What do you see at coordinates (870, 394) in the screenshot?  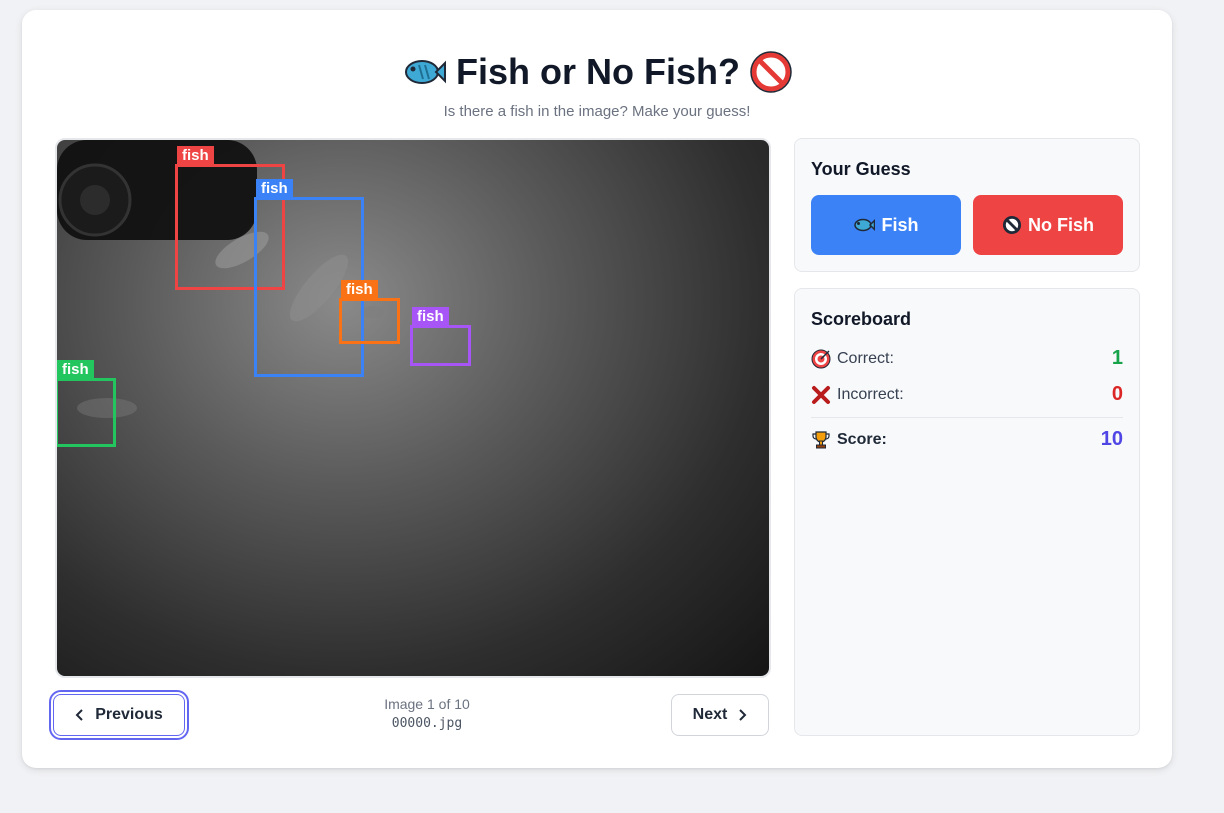 I see `incorrect-label: Incorrect:` at bounding box center [870, 394].